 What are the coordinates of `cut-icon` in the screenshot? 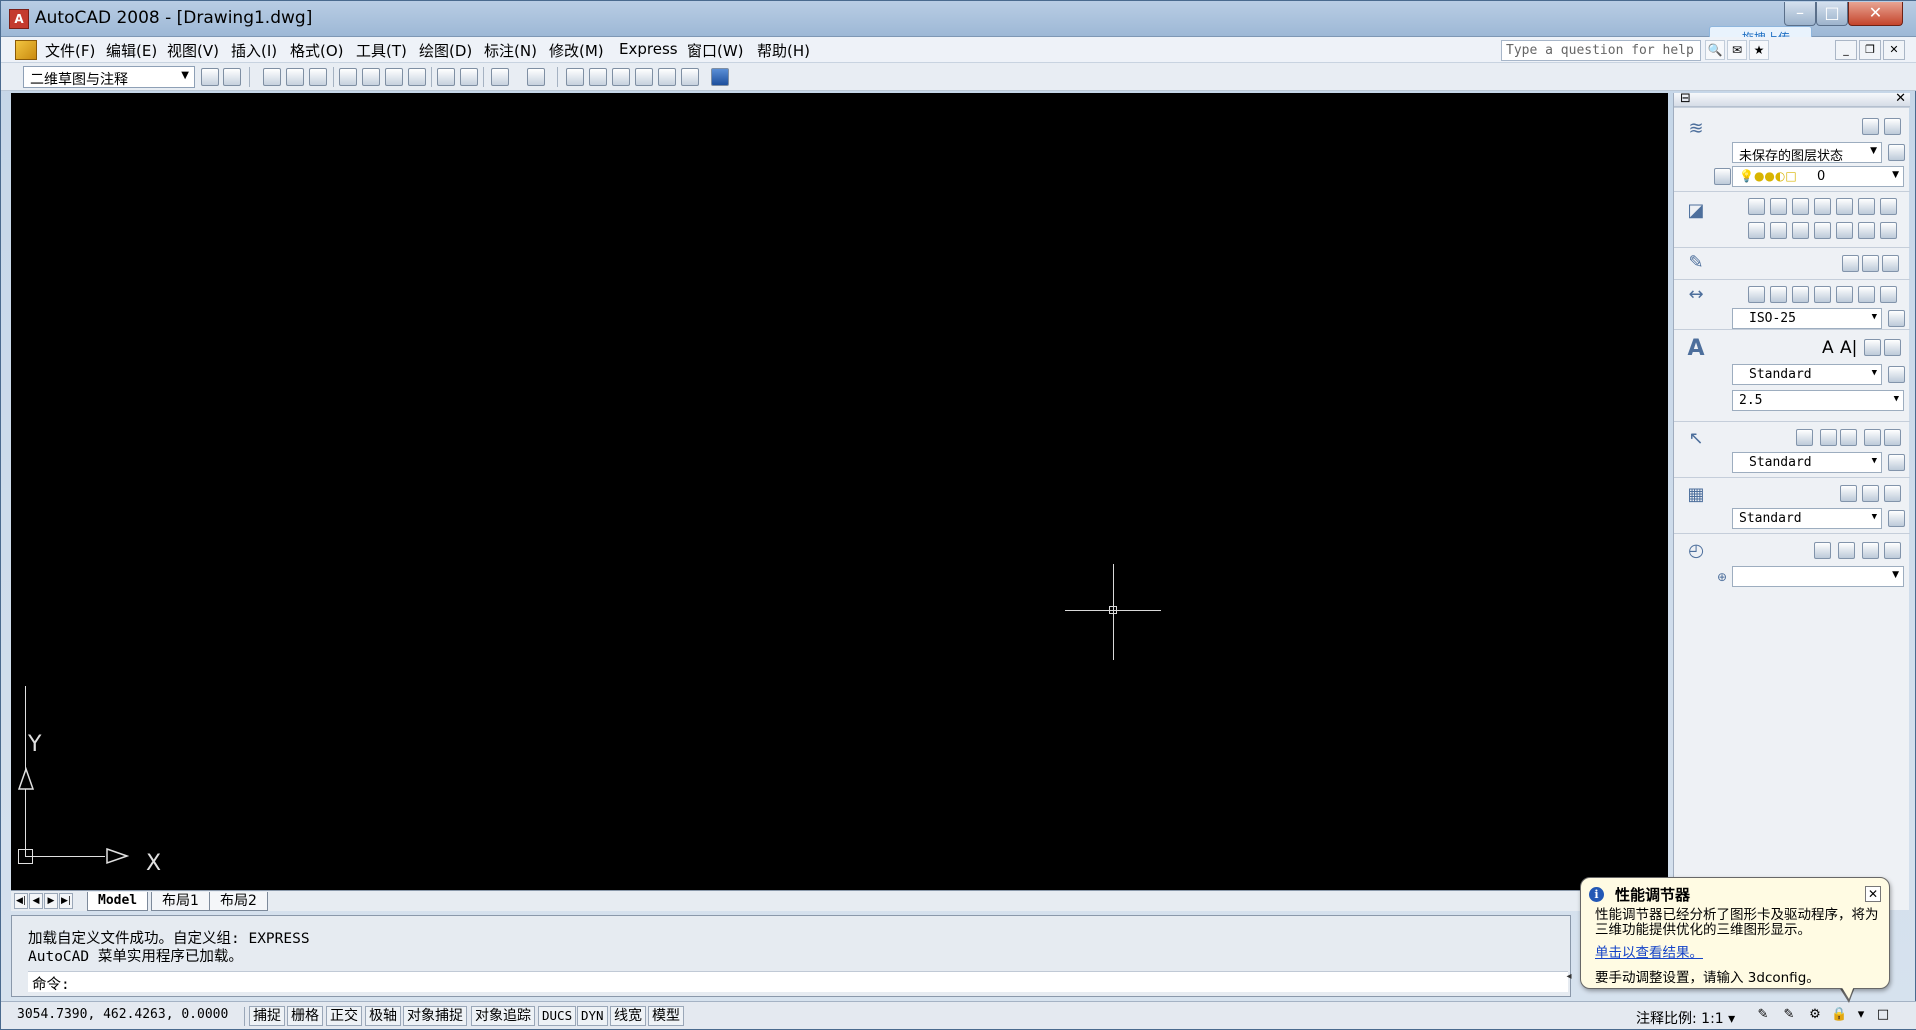 It's located at (446, 77).